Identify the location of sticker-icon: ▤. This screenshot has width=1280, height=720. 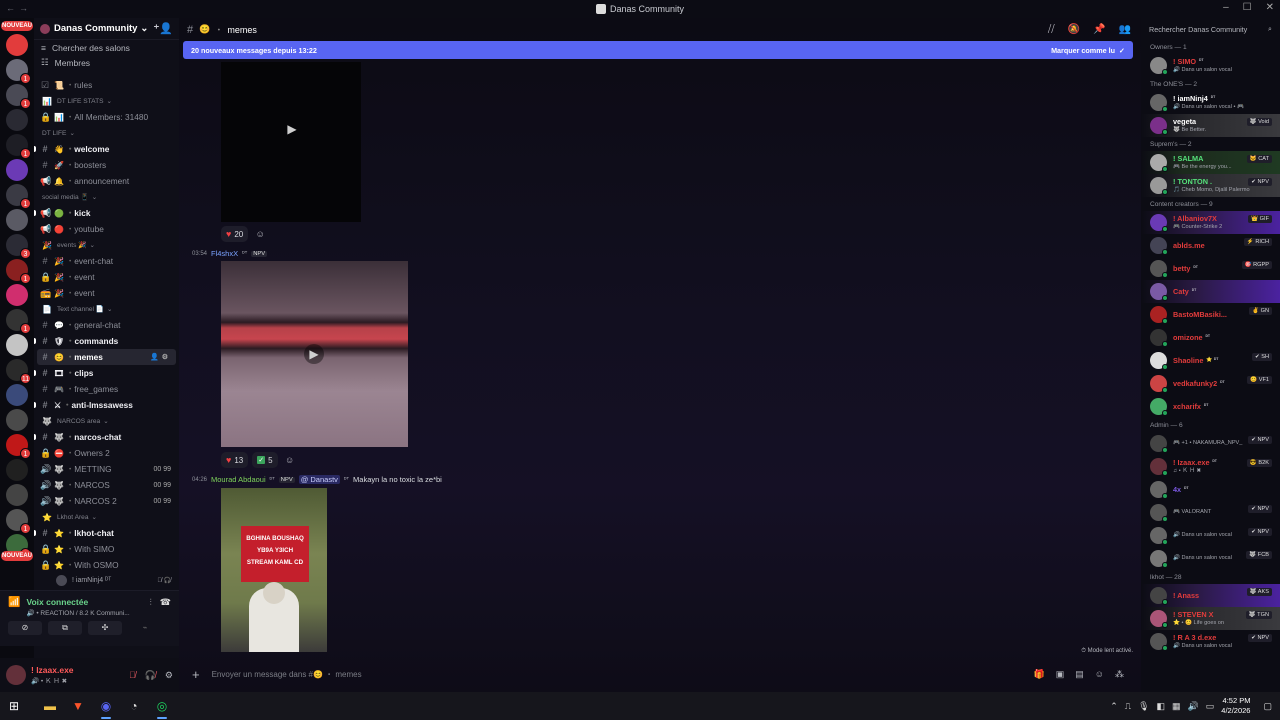
(1079, 674).